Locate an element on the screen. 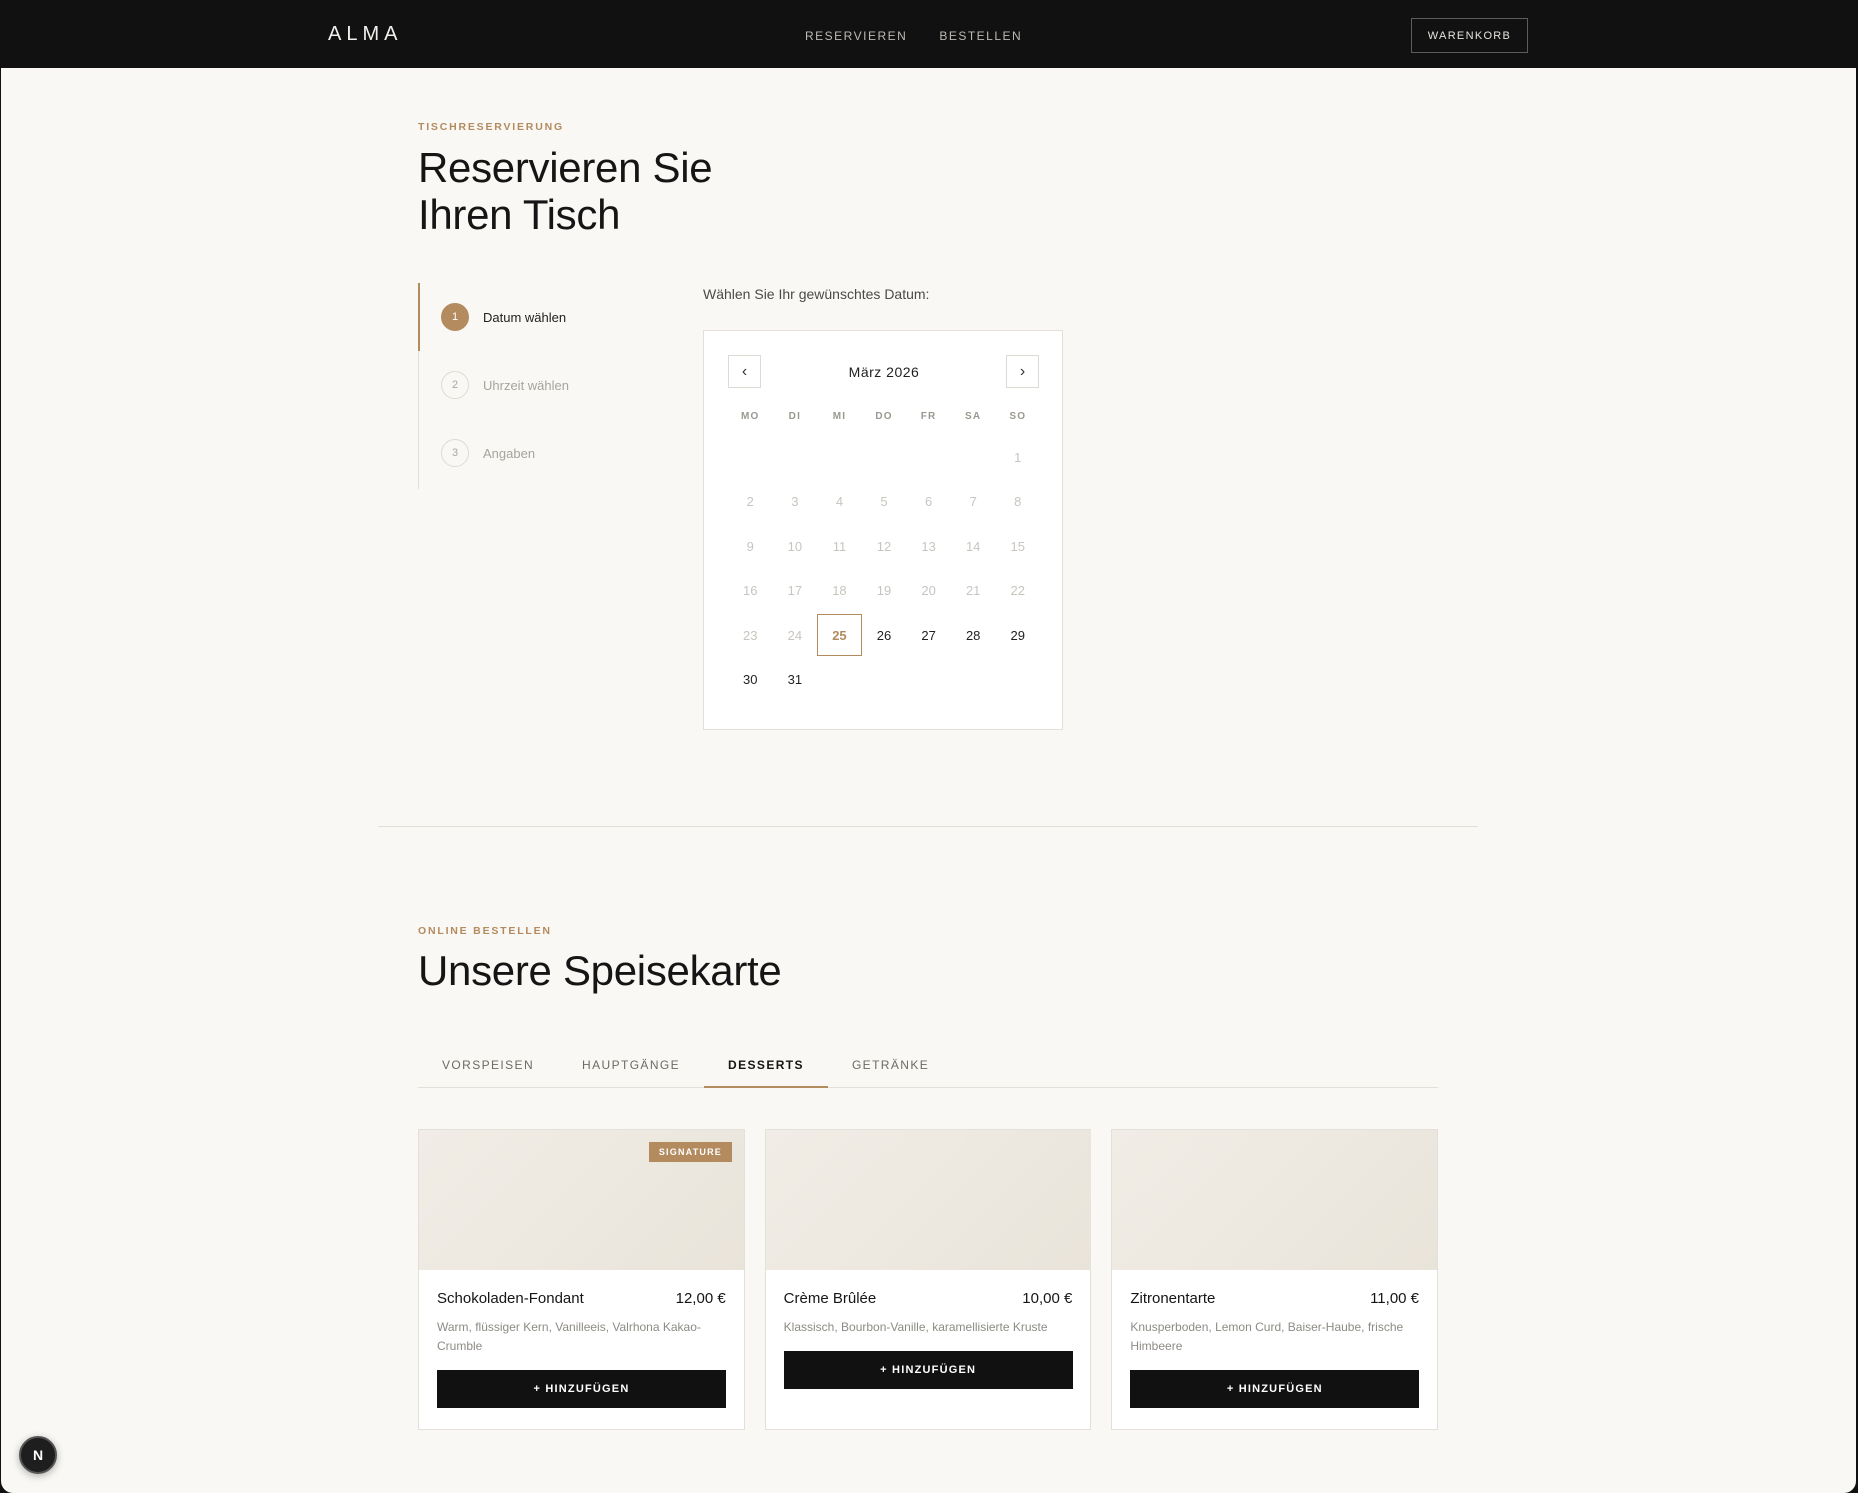  weekday-label: DI is located at coordinates (795, 416).